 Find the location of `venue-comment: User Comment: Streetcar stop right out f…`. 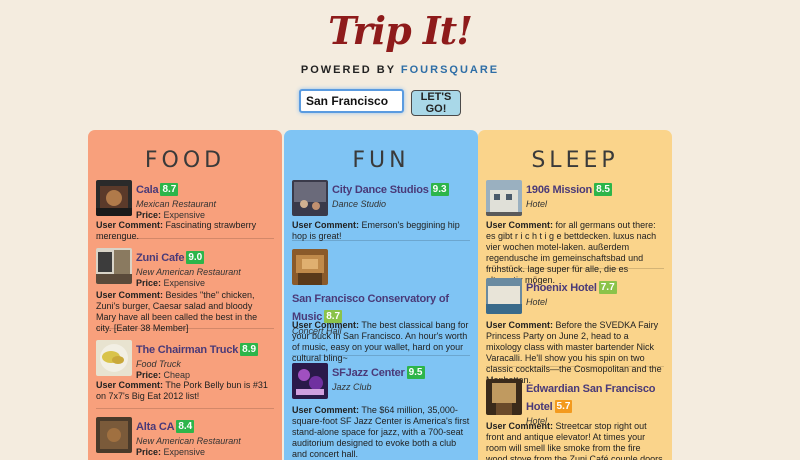

venue-comment: User Comment: Streetcar stop right out f… is located at coordinates (574, 440).